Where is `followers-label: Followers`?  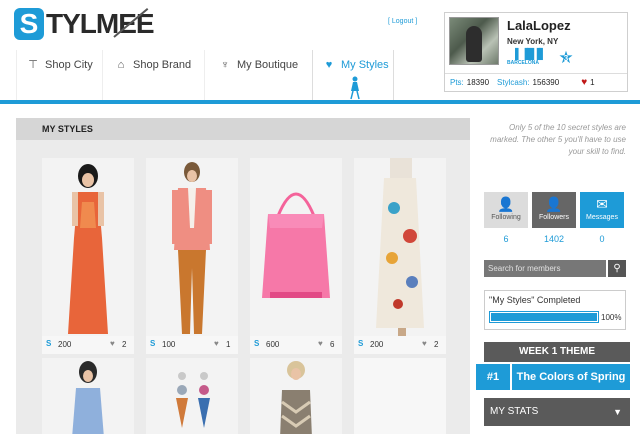
followers-label: Followers is located at coordinates (554, 217).